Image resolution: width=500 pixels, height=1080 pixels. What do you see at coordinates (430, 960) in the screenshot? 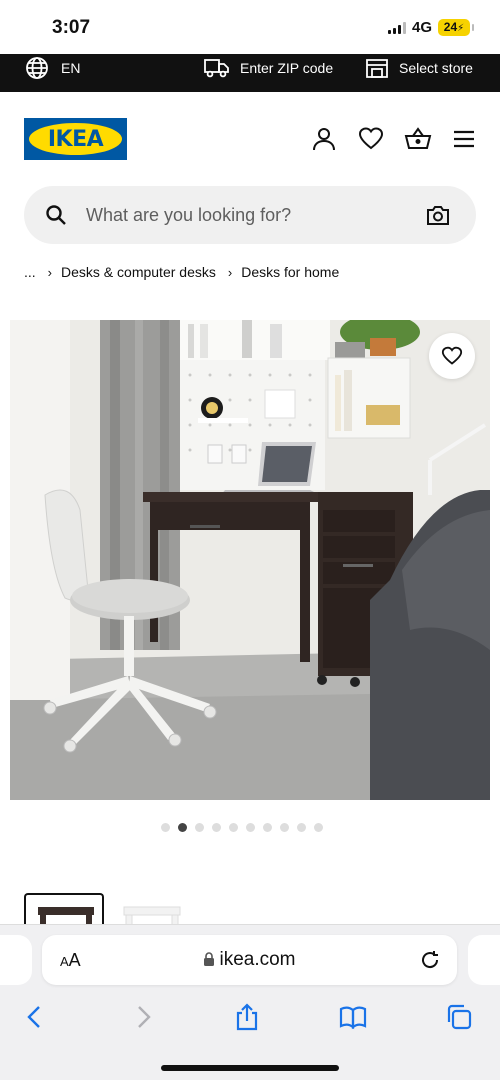
I see `reload-icon` at bounding box center [430, 960].